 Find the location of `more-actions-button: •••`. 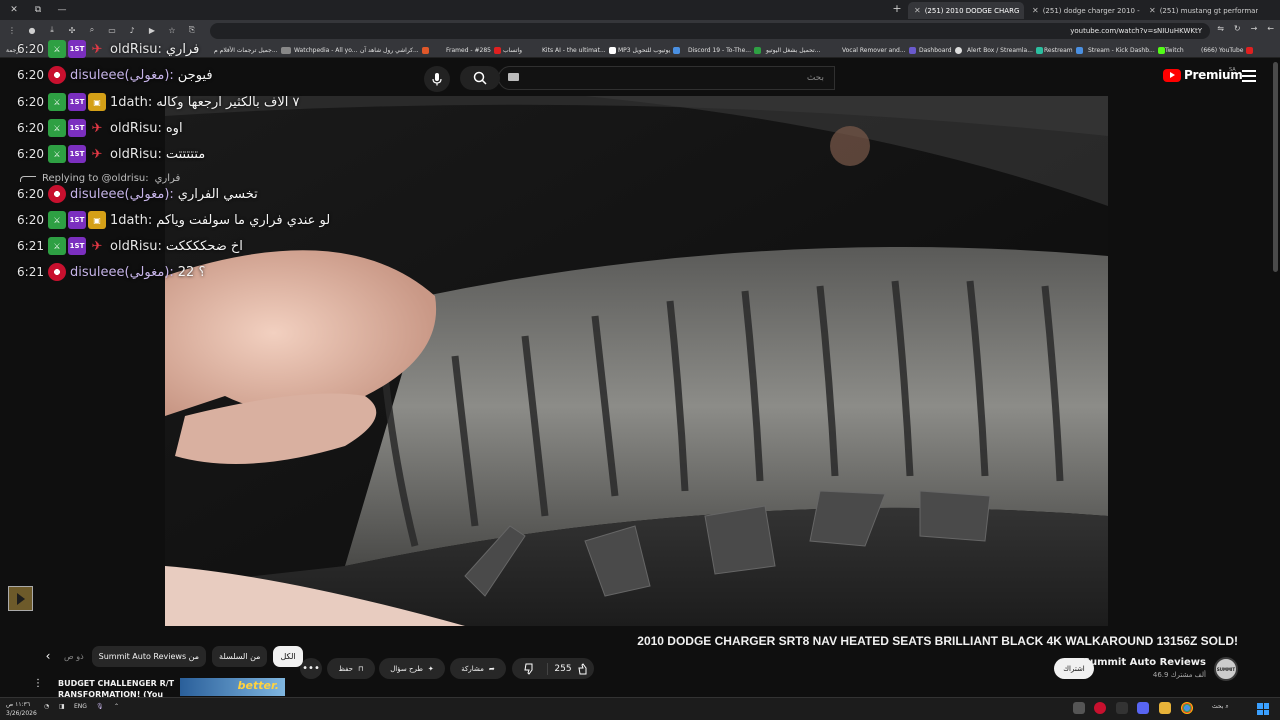

more-actions-button: ••• is located at coordinates (311, 668).